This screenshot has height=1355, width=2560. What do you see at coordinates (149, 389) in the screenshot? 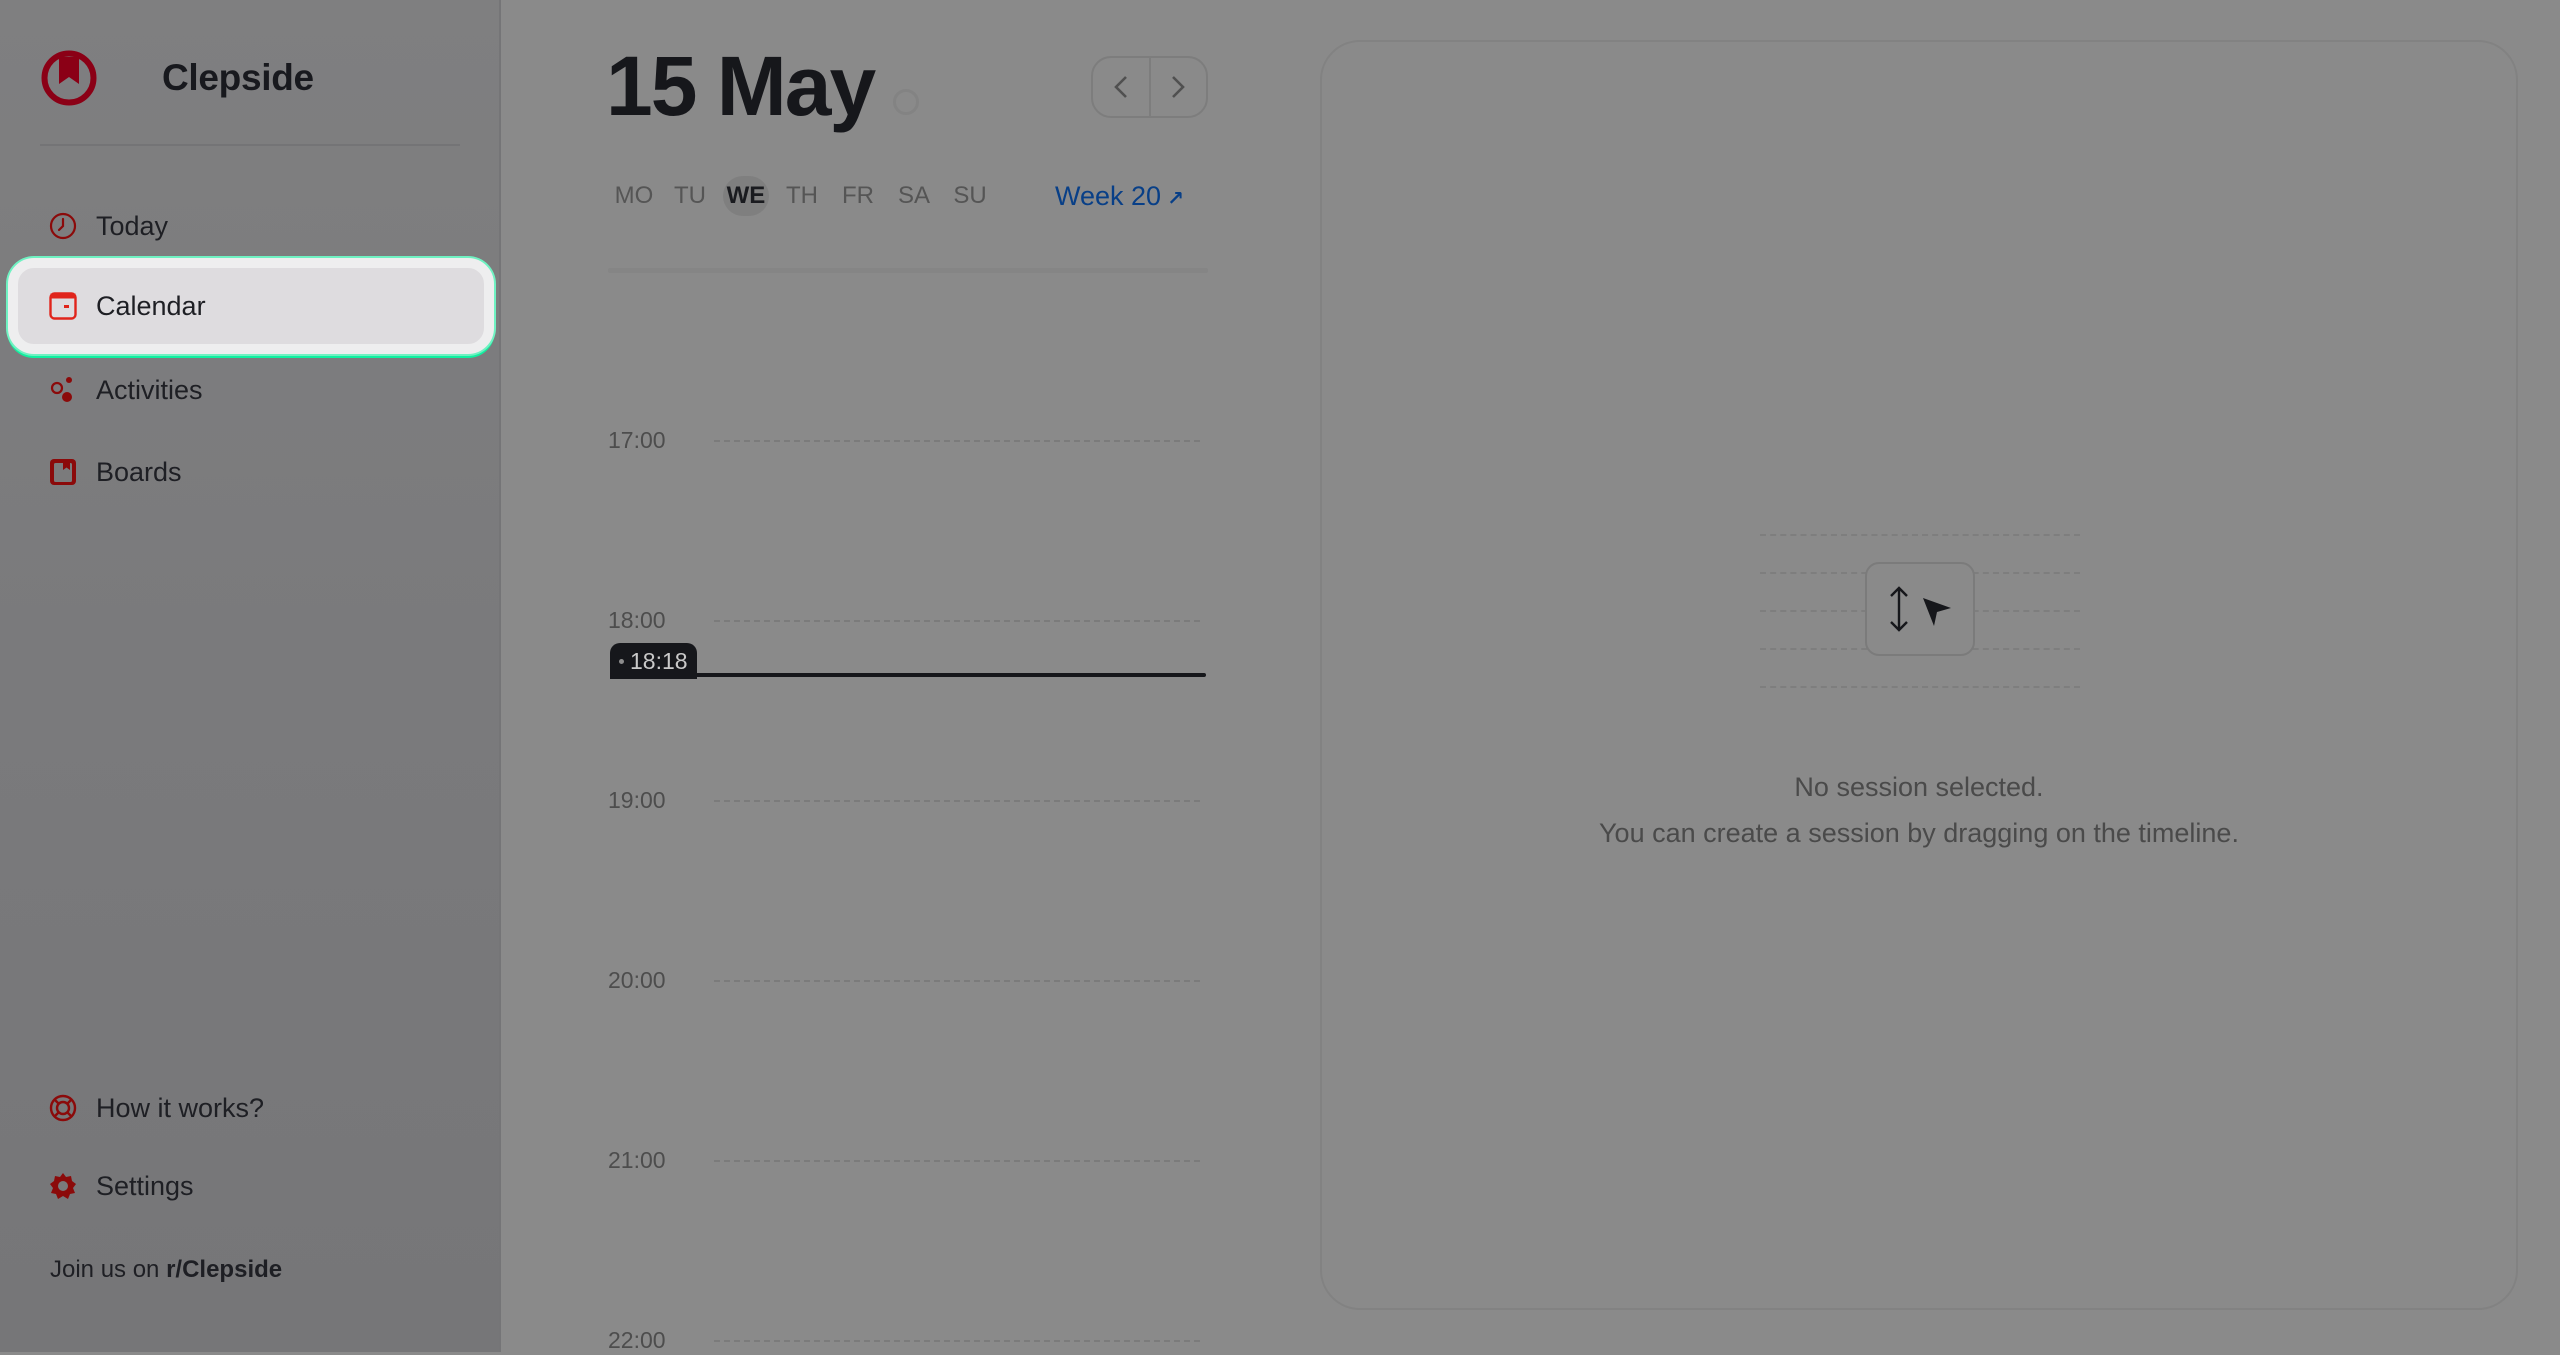
I see `sidebar-item-label: Activities` at bounding box center [149, 389].